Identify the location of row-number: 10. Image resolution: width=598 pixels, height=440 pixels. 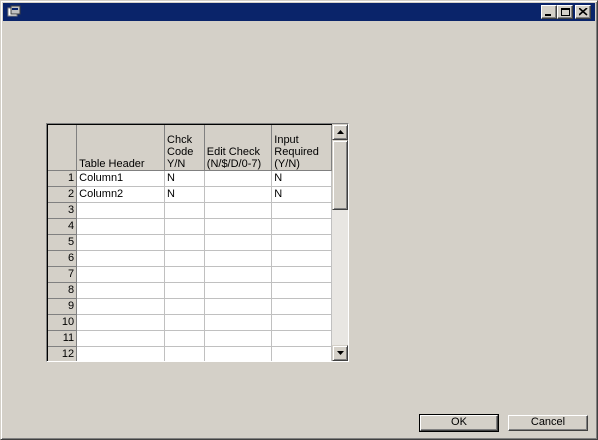
(63, 322).